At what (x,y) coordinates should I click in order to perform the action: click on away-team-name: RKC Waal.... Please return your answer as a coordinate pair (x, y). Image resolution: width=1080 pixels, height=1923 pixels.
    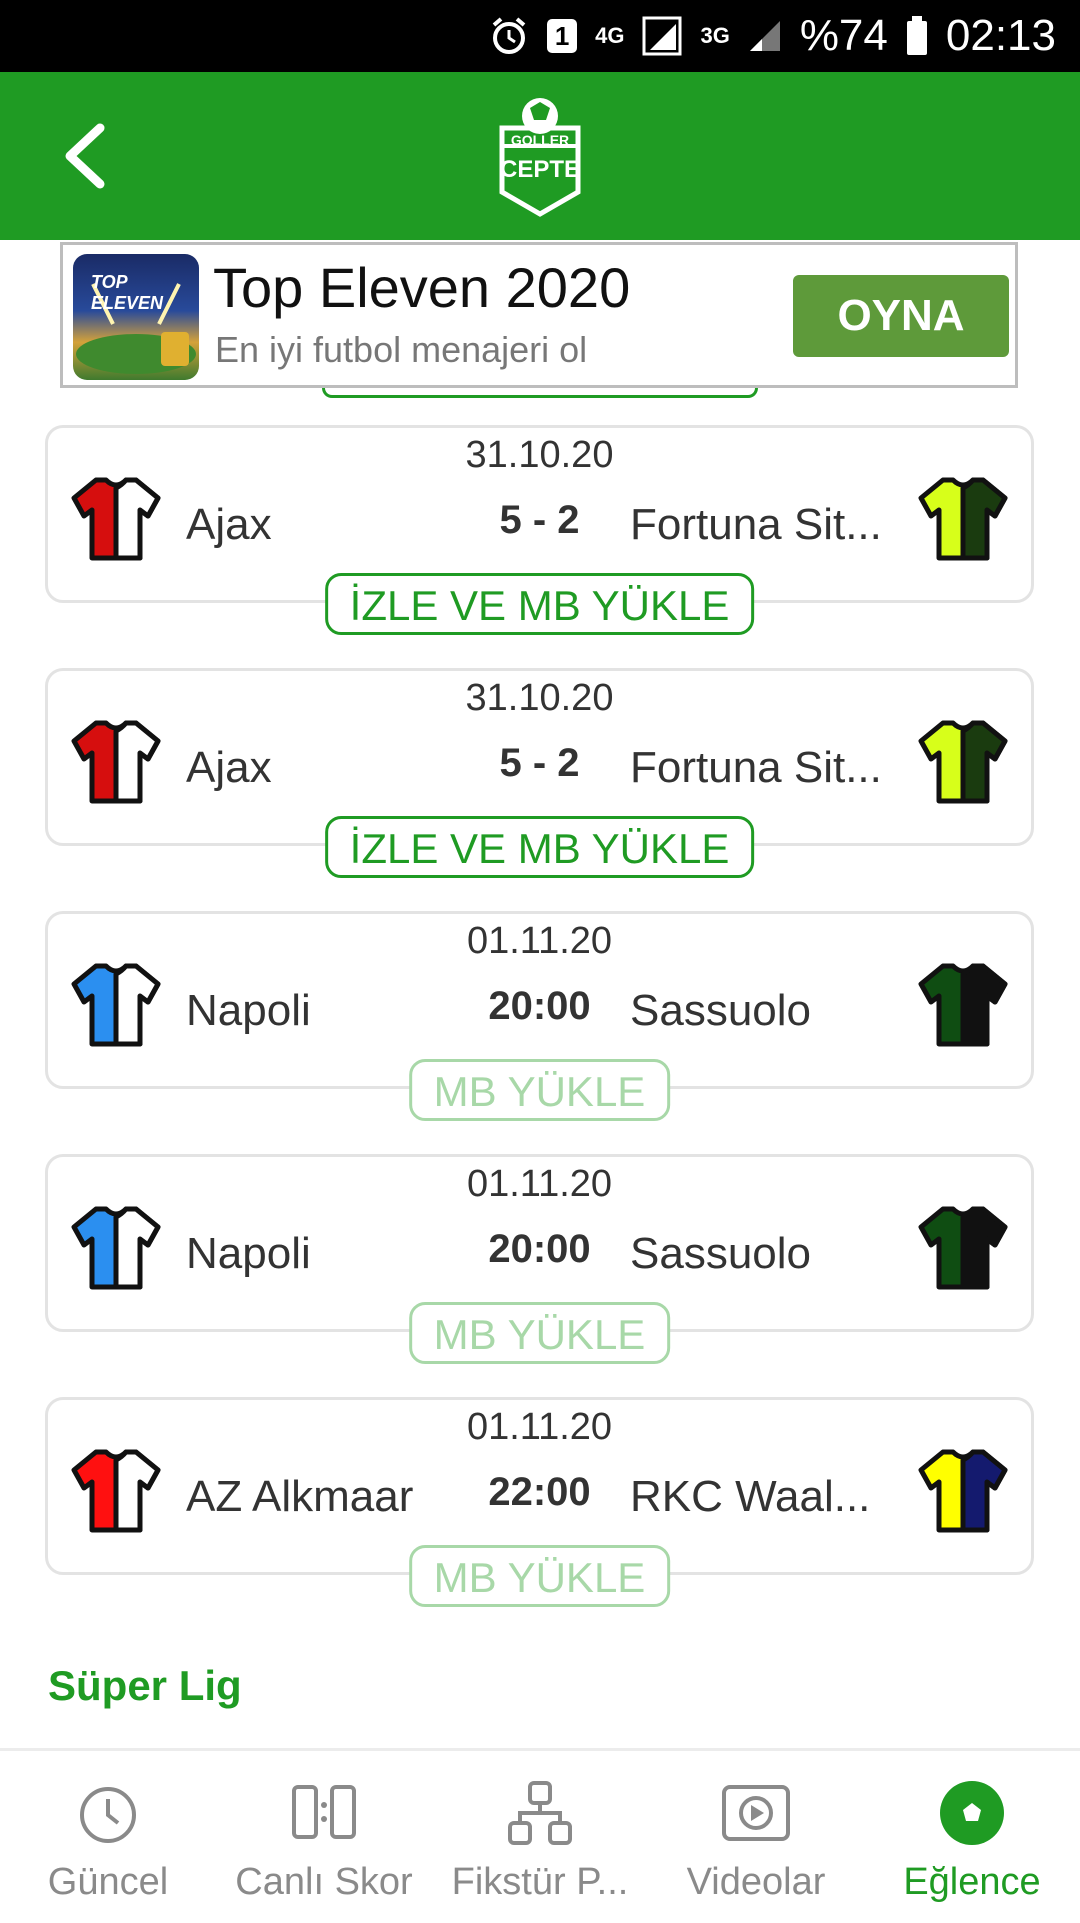
    Looking at the image, I should click on (750, 1496).